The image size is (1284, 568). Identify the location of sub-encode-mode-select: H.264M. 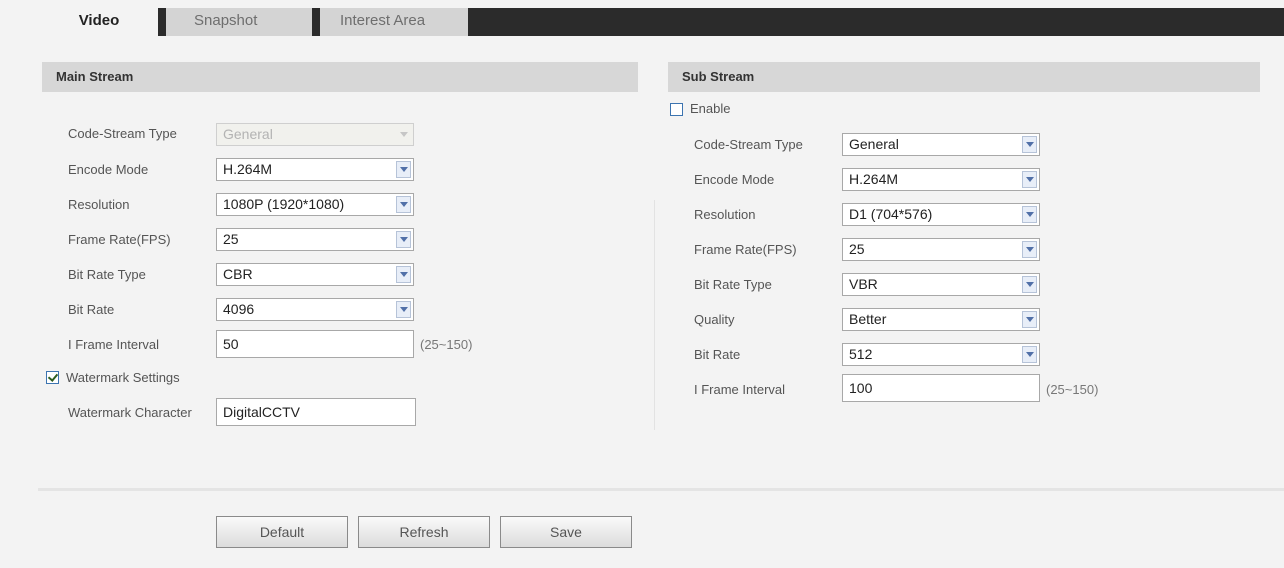
(941, 179).